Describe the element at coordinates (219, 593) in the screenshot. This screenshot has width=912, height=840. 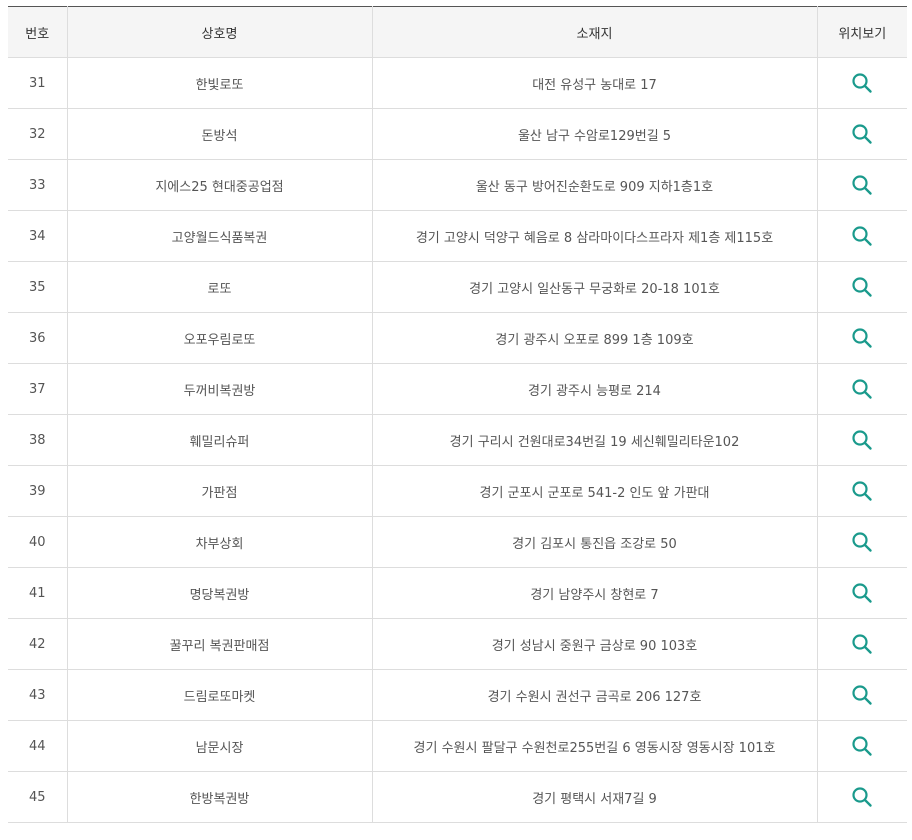
I see `store-name: 명당복권방` at that location.